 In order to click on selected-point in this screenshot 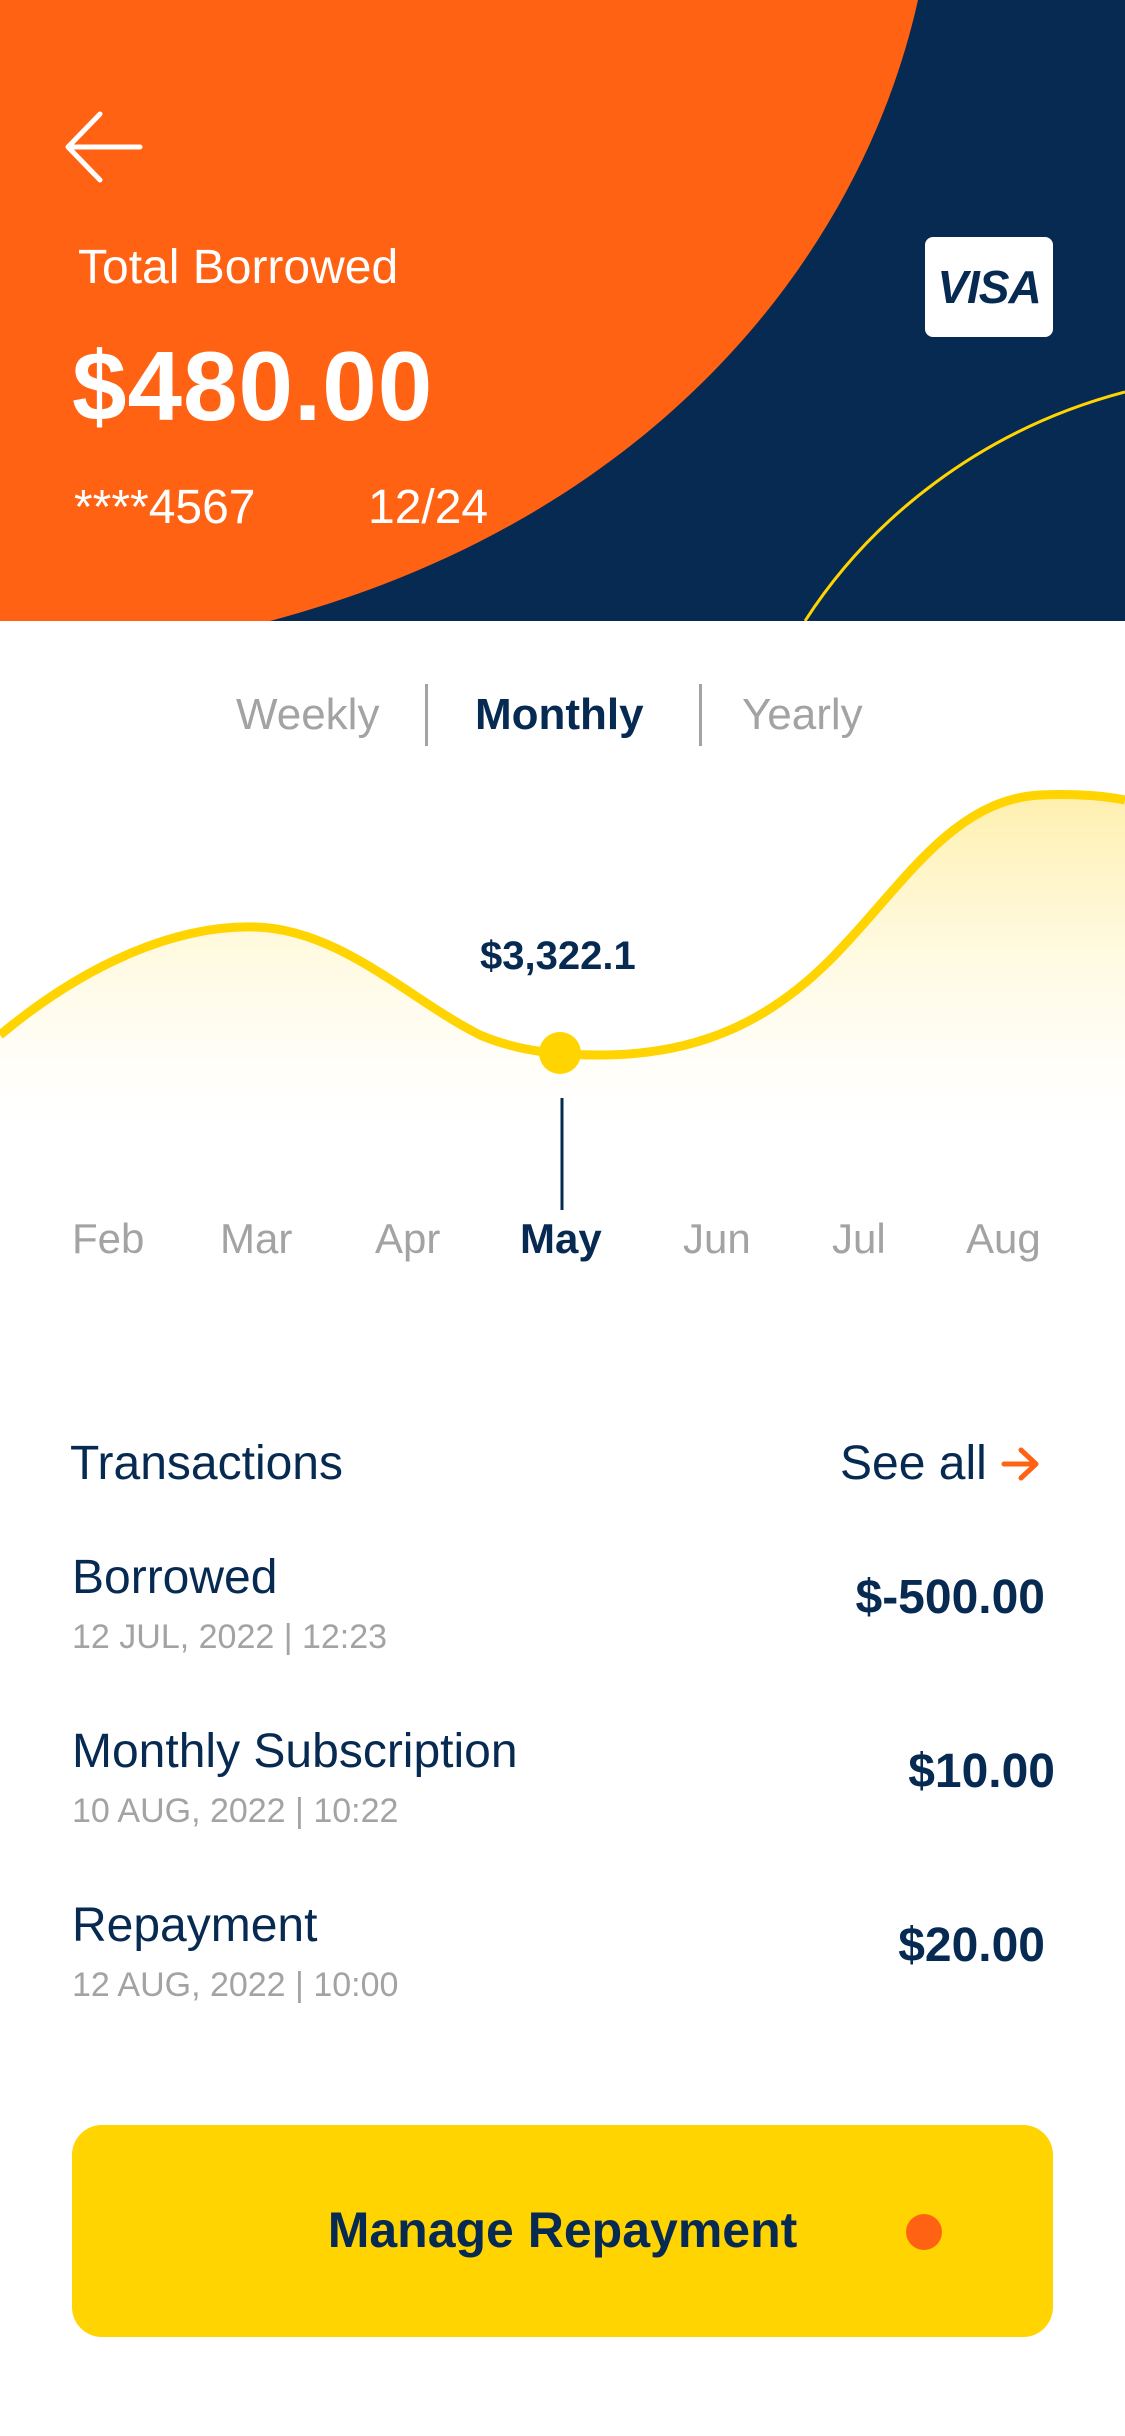, I will do `click(560, 1053)`.